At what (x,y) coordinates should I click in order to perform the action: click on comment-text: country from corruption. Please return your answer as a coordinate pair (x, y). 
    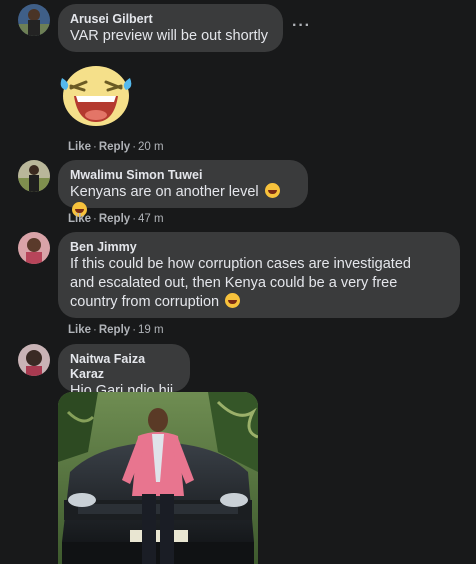
    Looking at the image, I should click on (259, 302).